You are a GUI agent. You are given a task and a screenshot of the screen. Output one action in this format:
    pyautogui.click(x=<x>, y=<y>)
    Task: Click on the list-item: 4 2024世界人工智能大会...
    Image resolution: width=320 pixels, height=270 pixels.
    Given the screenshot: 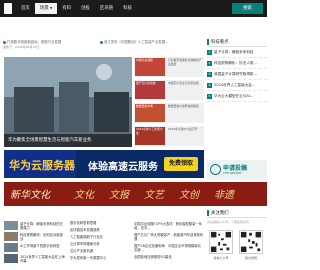 What is the action you would take?
    pyautogui.click(x=237, y=85)
    